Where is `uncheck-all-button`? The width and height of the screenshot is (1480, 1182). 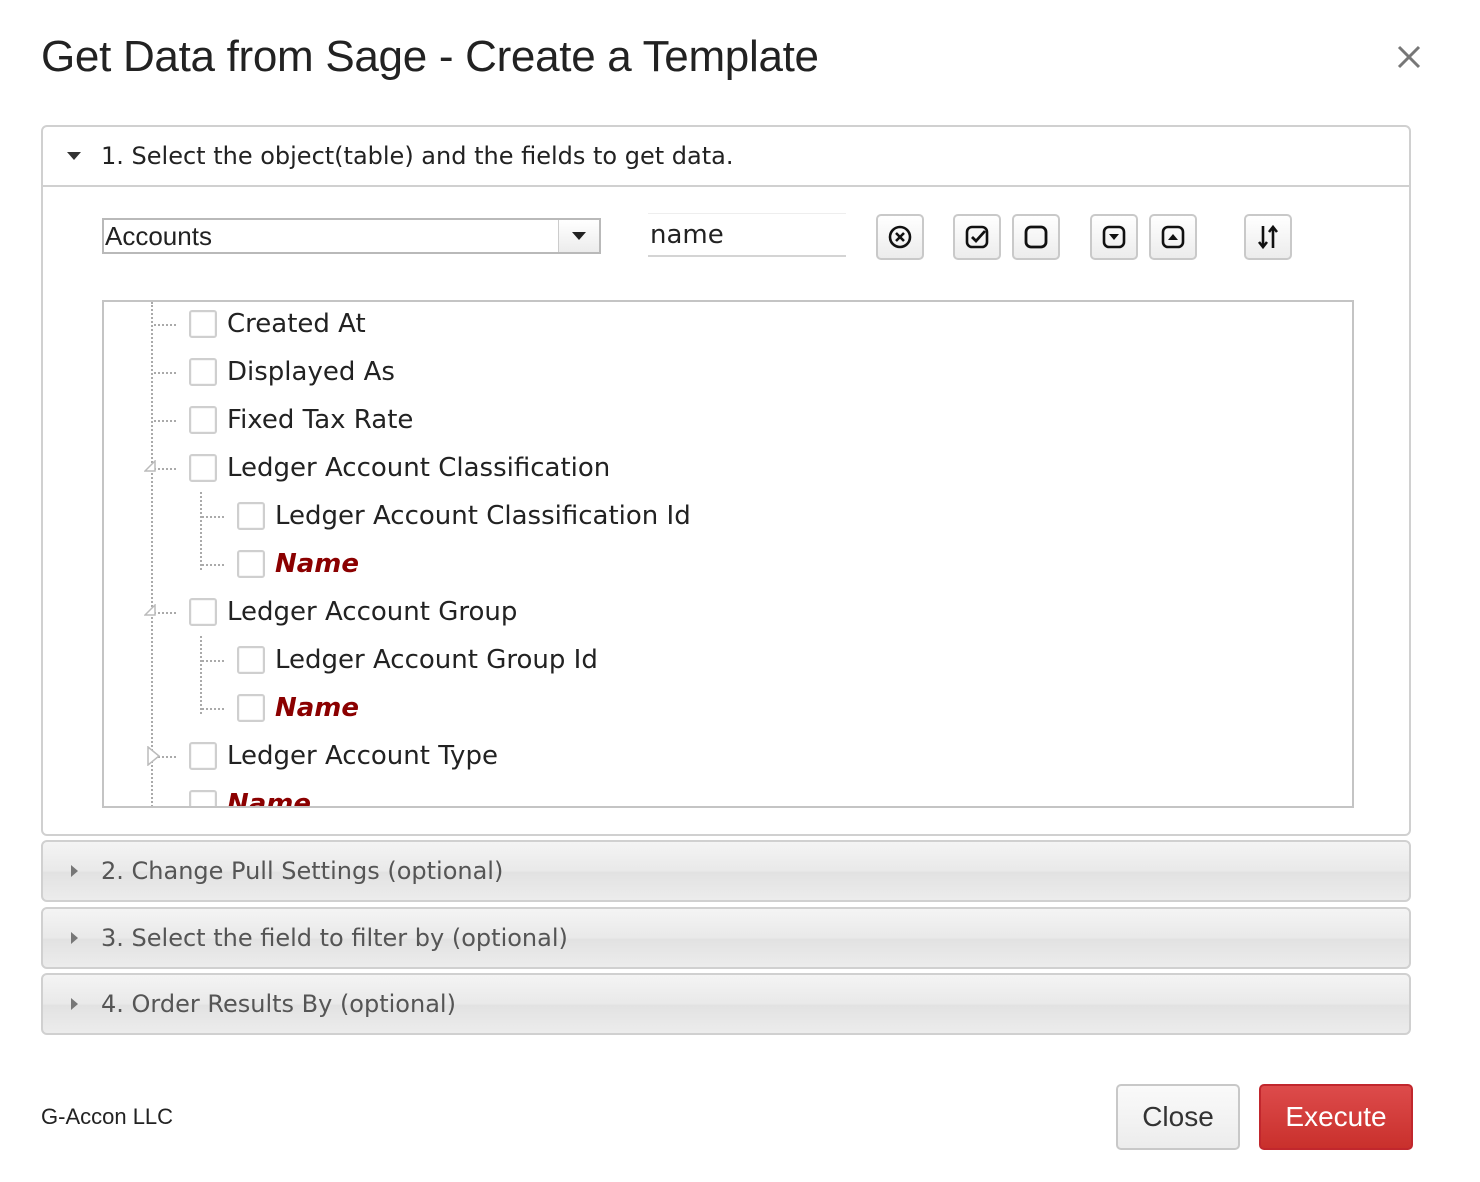 uncheck-all-button is located at coordinates (1036, 237).